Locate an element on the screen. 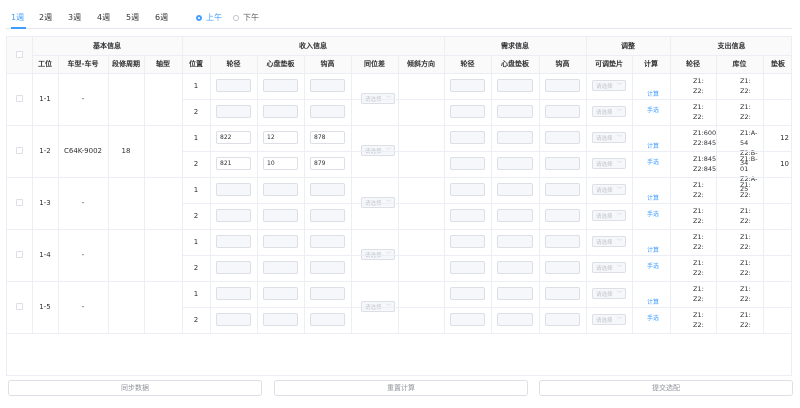 The width and height of the screenshot is (800, 408). output-location: Z1: Z2: is located at coordinates (751, 86).